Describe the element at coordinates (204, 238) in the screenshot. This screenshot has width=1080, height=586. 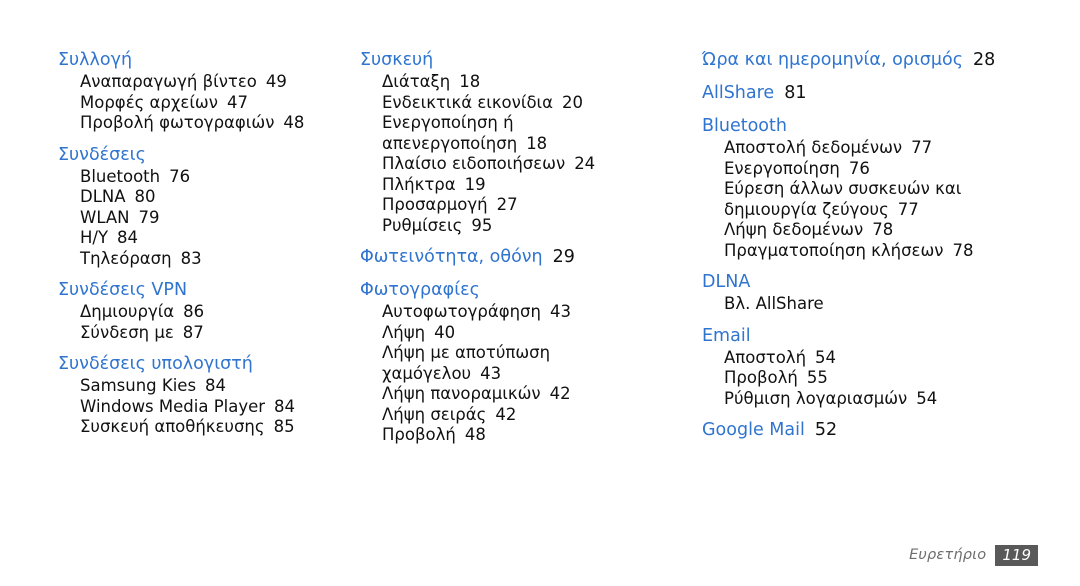
I see `index-entry: Η/Υ 84` at that location.